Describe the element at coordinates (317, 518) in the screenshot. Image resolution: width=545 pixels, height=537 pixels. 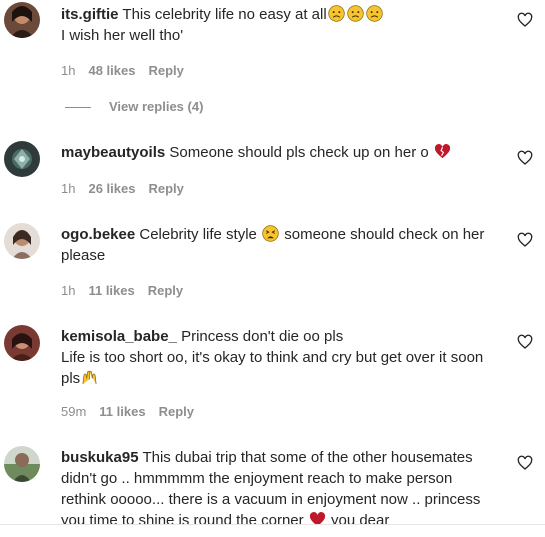
I see `red-heart-emoji` at that location.